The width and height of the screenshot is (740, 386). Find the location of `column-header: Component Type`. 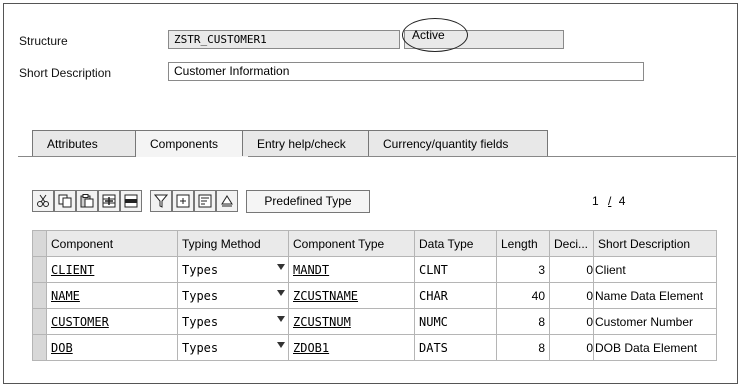

column-header: Component Type is located at coordinates (351, 243).